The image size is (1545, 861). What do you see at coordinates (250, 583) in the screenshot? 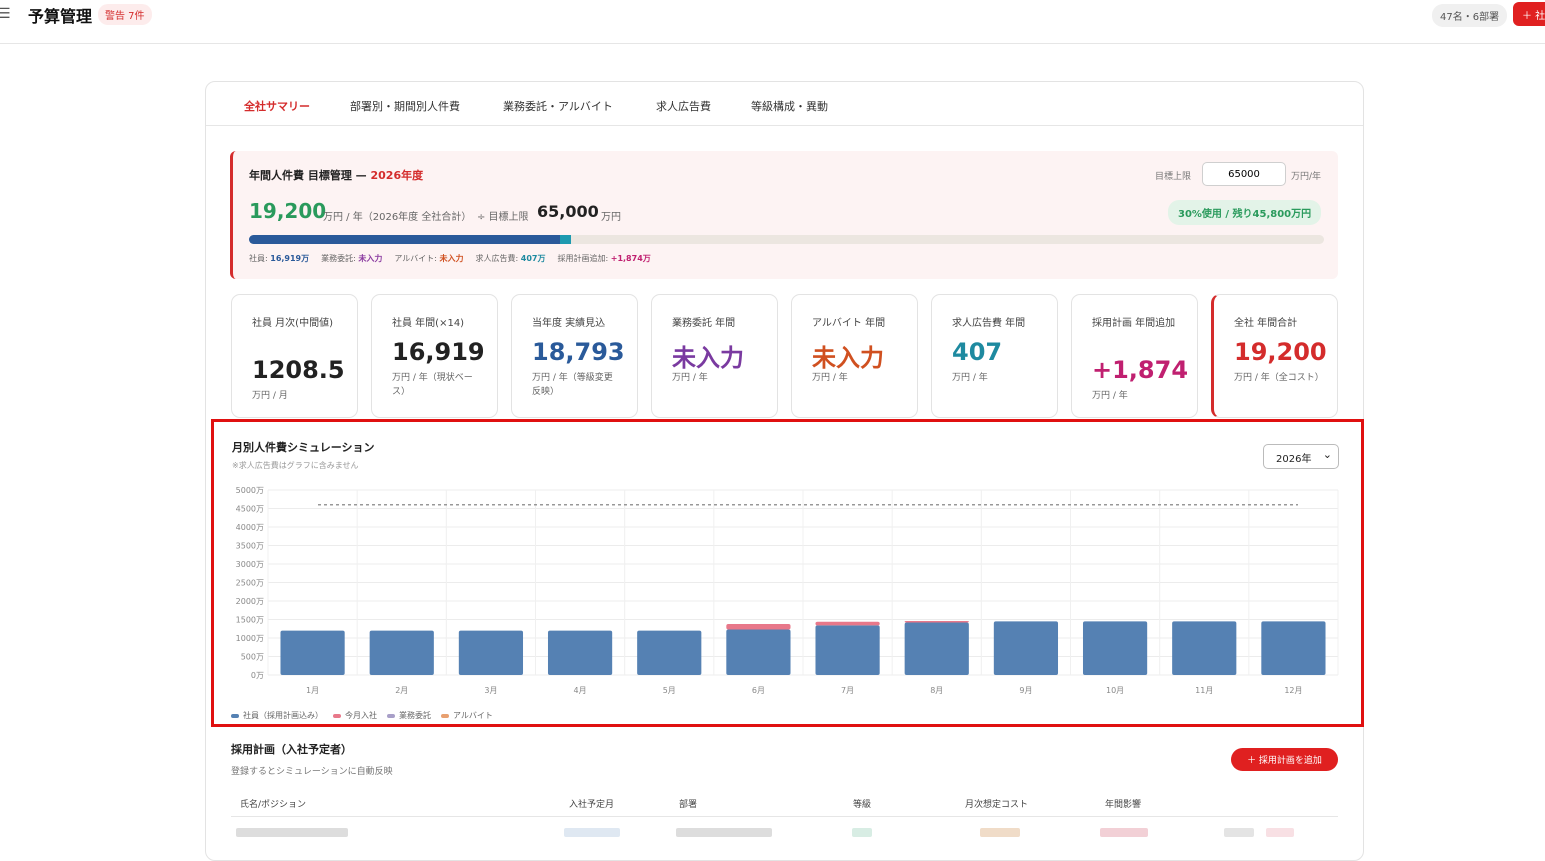
I see `y-tick-label: 2500万` at bounding box center [250, 583].